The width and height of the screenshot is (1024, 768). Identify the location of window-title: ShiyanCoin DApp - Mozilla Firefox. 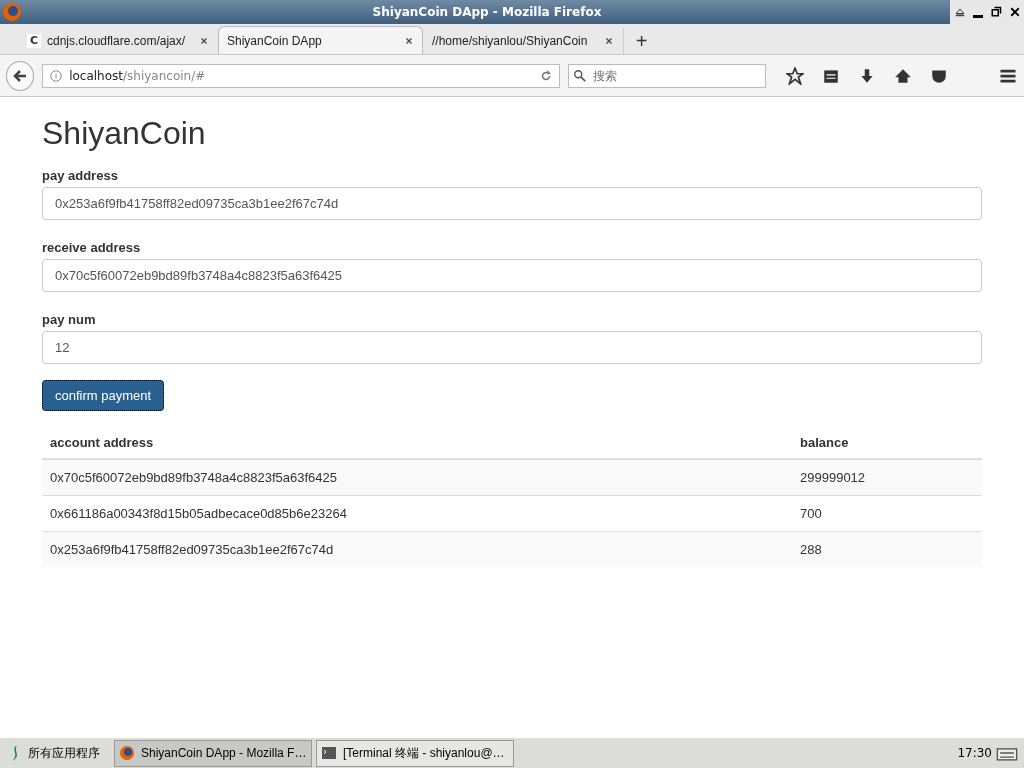
(487, 12).